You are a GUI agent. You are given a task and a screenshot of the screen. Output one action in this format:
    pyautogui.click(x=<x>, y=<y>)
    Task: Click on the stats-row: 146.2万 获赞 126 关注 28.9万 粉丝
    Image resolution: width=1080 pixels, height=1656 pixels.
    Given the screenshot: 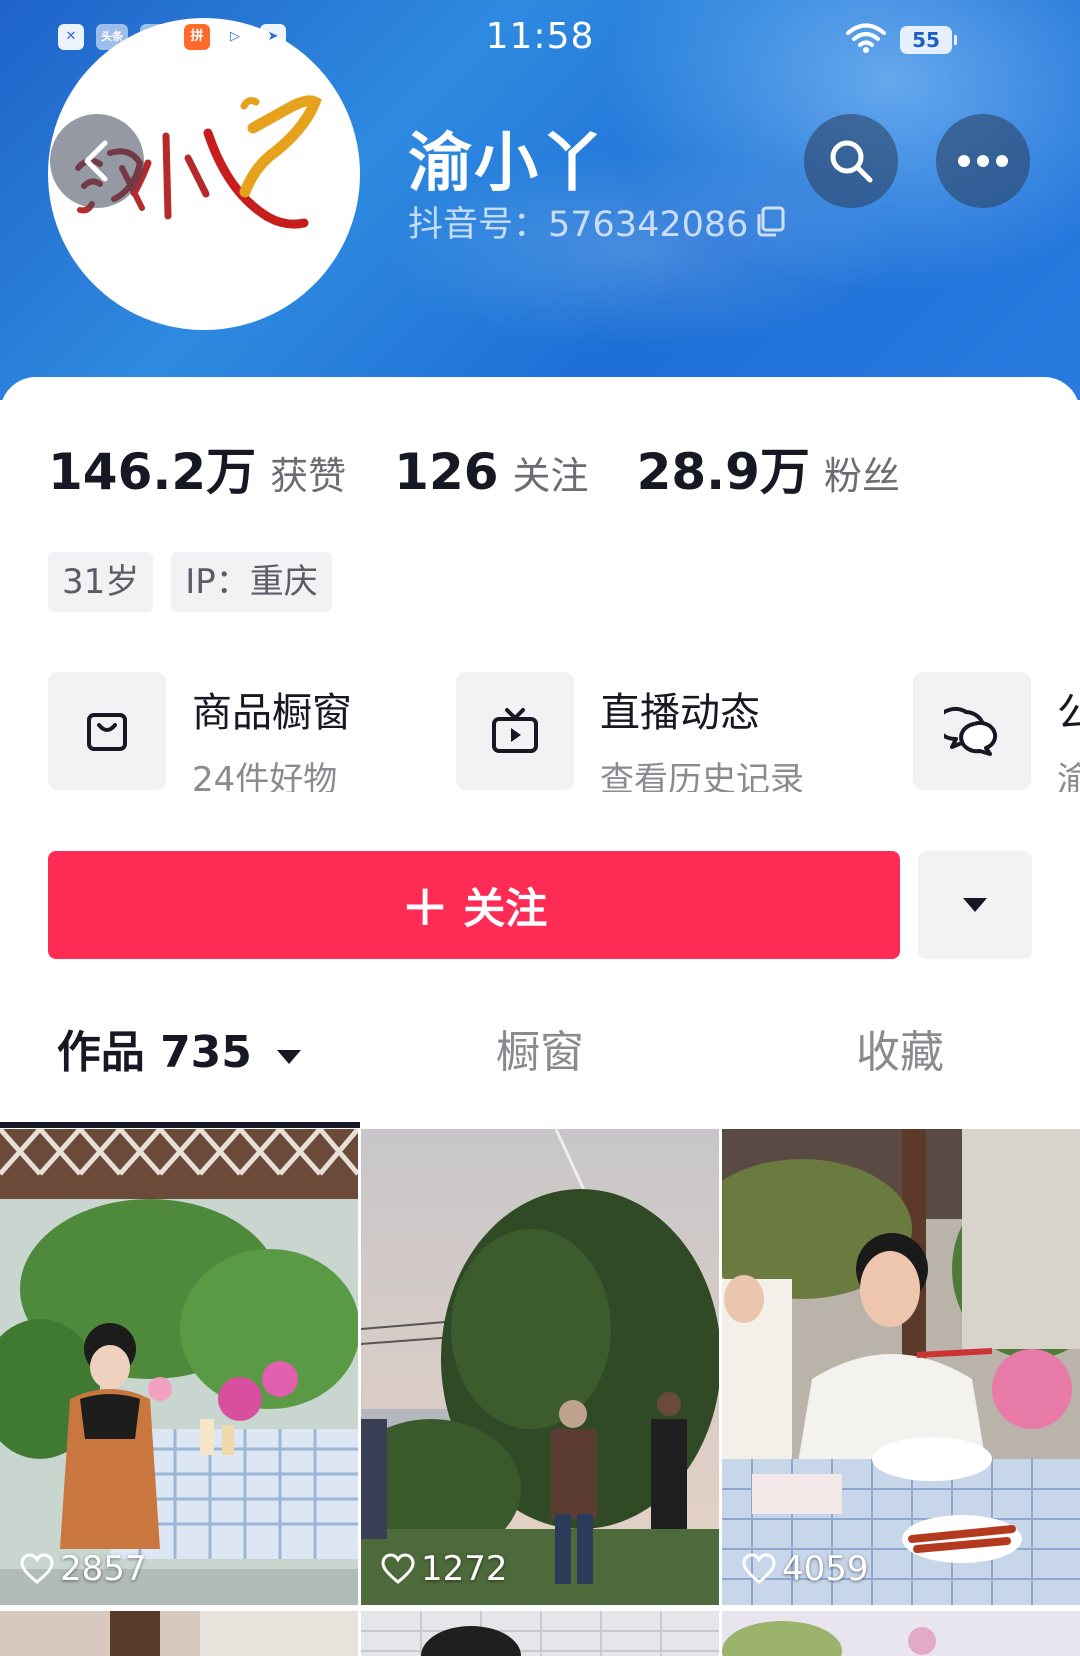 What is the action you would take?
    pyautogui.click(x=498, y=468)
    